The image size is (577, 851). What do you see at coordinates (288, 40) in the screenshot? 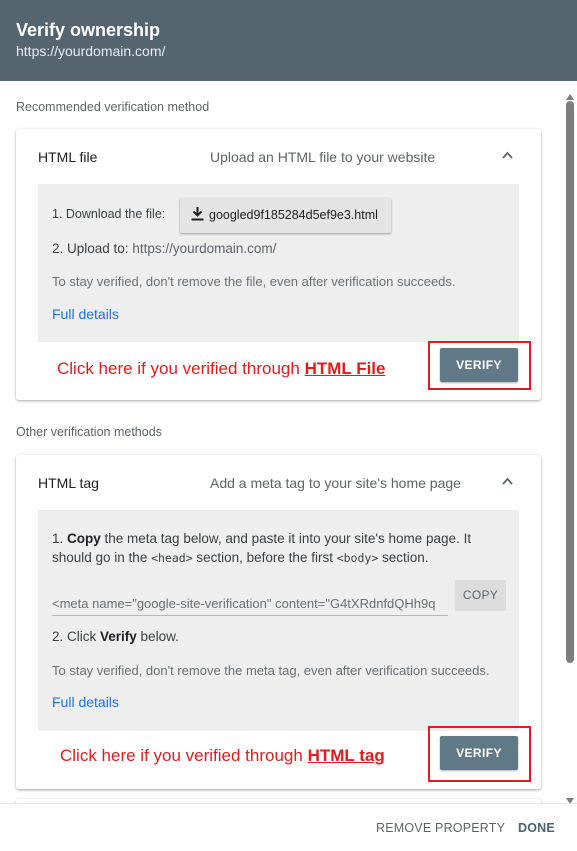
I see `dialog-header: Verify ownership https://yourdomain.com/` at bounding box center [288, 40].